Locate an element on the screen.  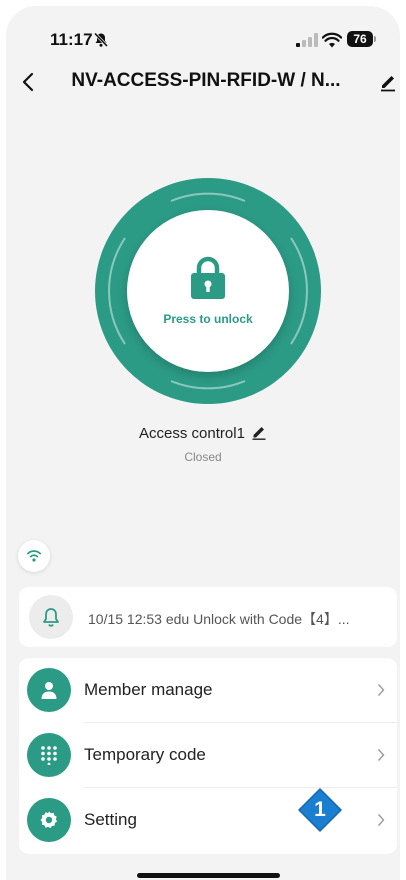
gear-icon is located at coordinates (48, 819).